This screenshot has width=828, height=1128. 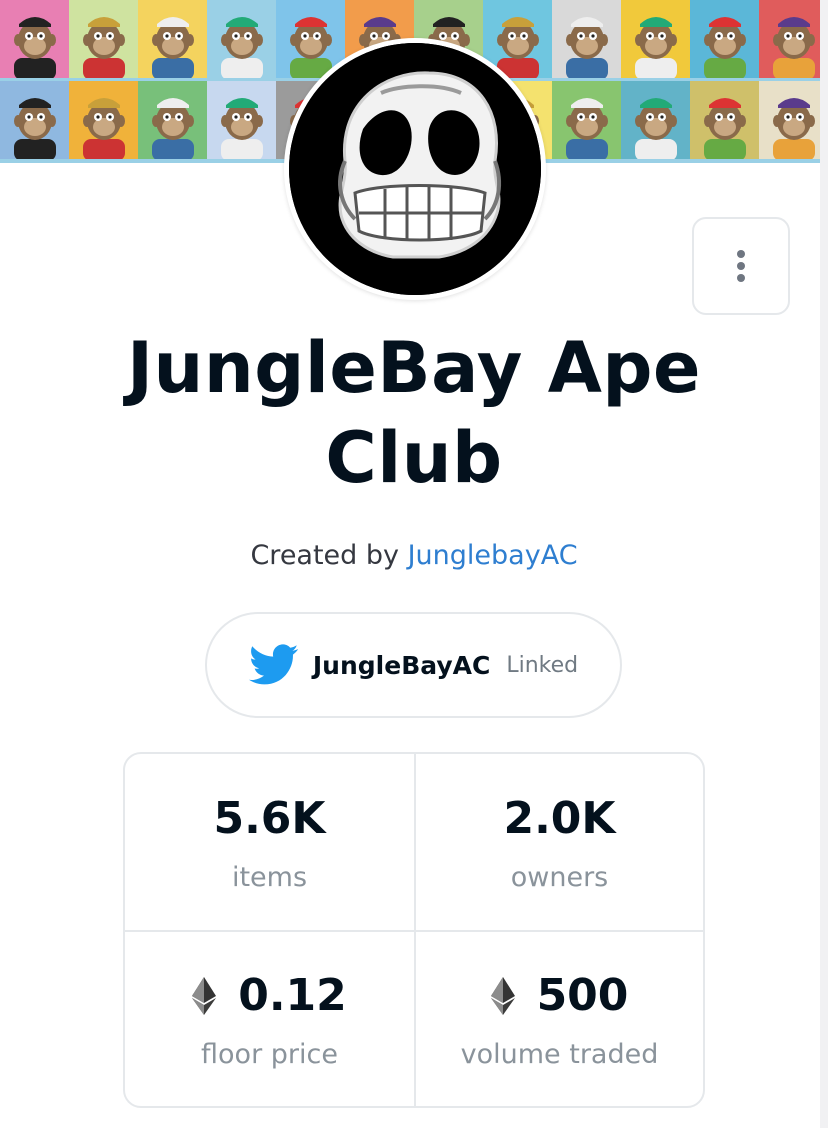 I want to click on stat-volume-traded-label: volume traded, so click(x=559, y=1054).